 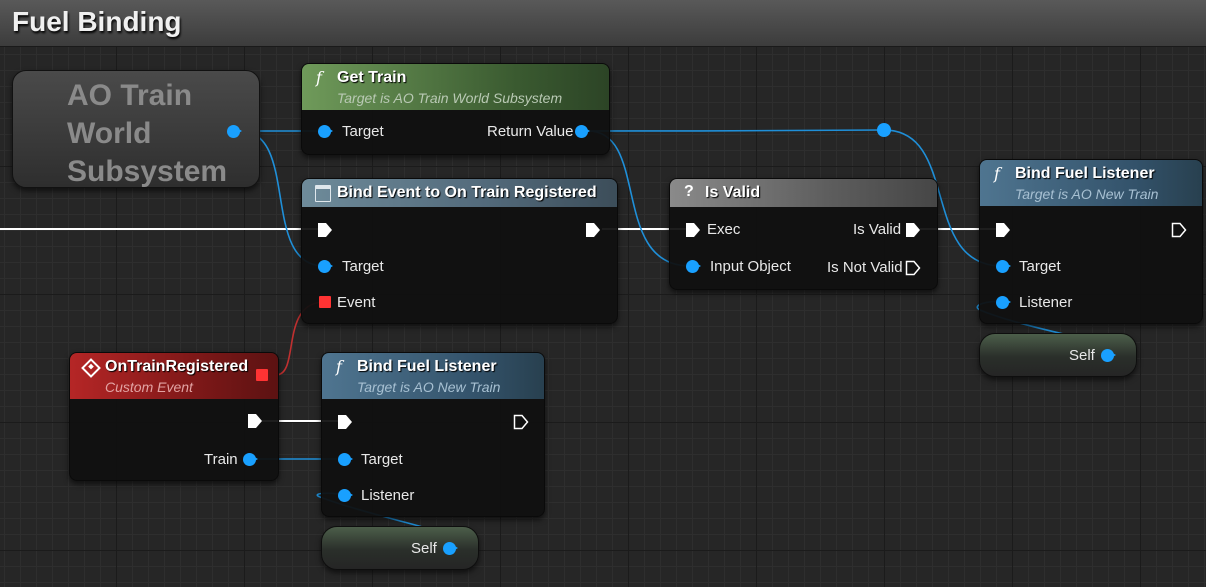 What do you see at coordinates (130, 95) in the screenshot?
I see `subsystem-title-line: AO Train` at bounding box center [130, 95].